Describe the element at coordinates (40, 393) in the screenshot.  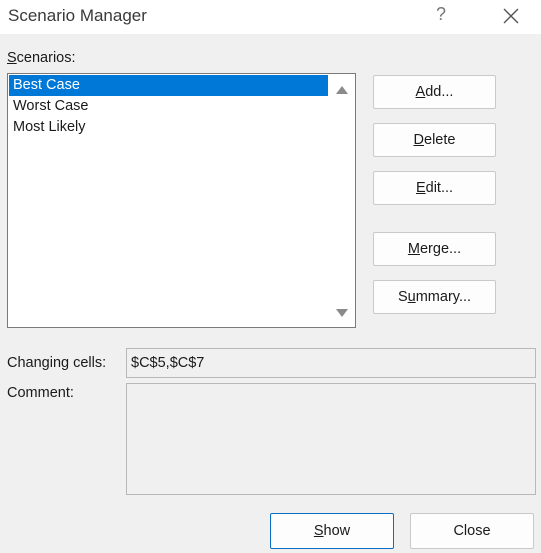
I see `comment-label: Comment:` at that location.